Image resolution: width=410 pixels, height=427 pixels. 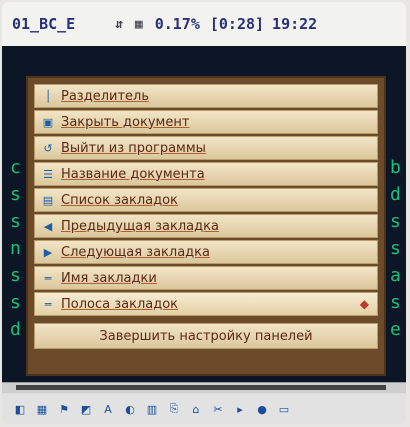 I want to click on exit-icon: ↺, so click(x=48, y=148).